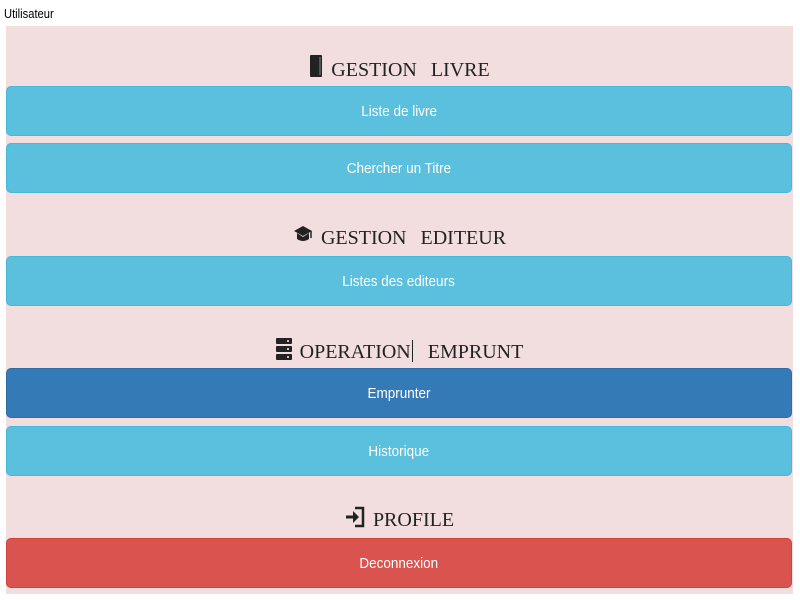  I want to click on section-heading-operation-emprunt: OPERATION EMPRUNT, so click(399, 349).